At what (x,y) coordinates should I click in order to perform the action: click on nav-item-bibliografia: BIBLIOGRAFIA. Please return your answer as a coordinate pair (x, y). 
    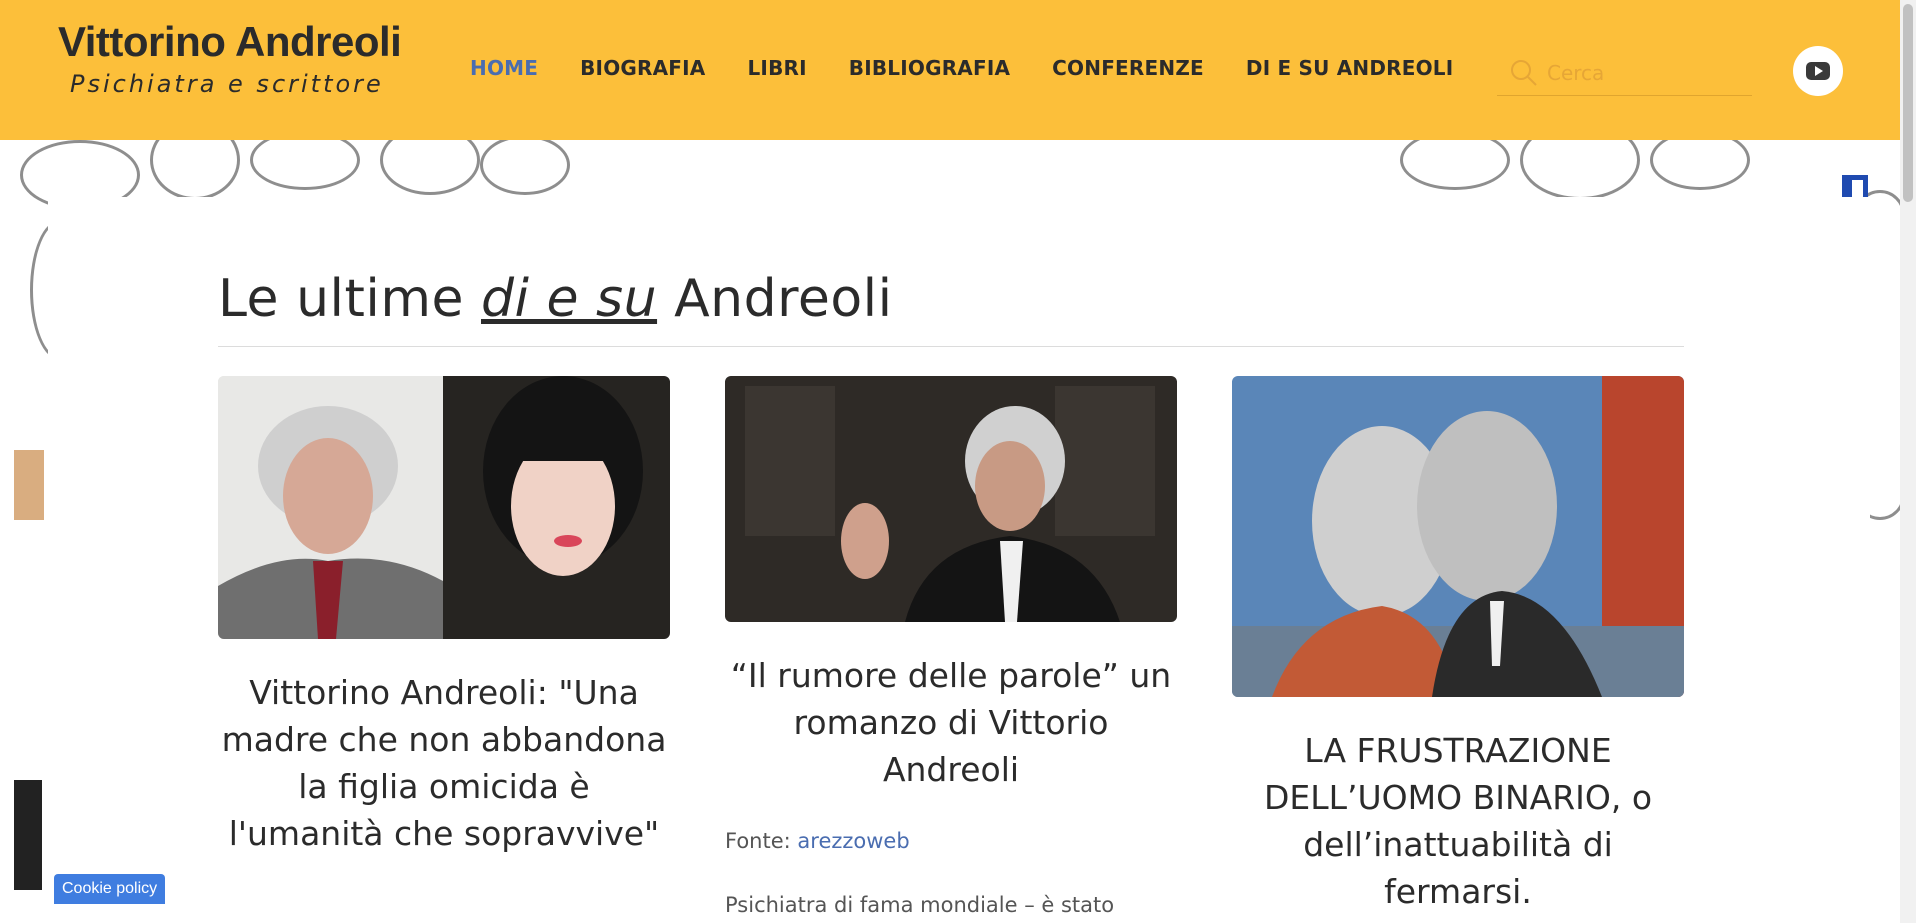
    Looking at the image, I should click on (929, 68).